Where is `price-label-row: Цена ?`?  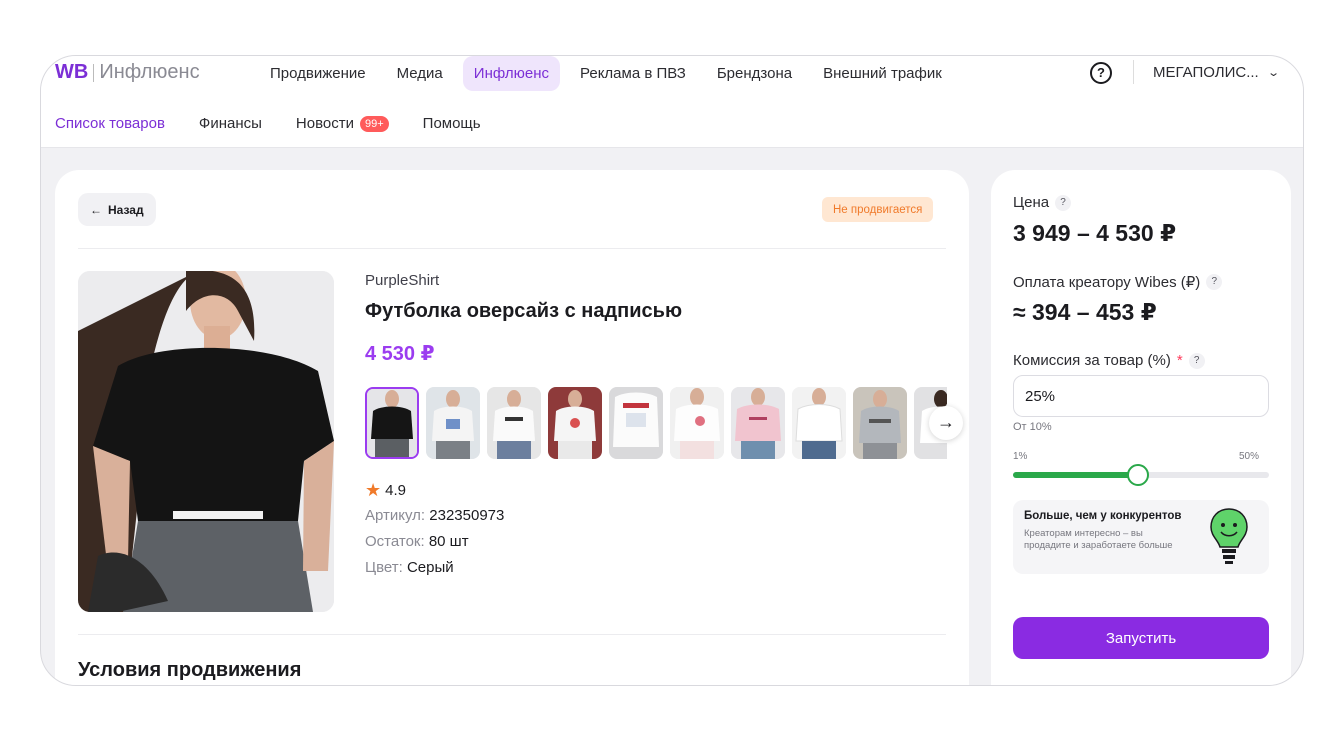
price-label-row: Цена ? is located at coordinates (1042, 202).